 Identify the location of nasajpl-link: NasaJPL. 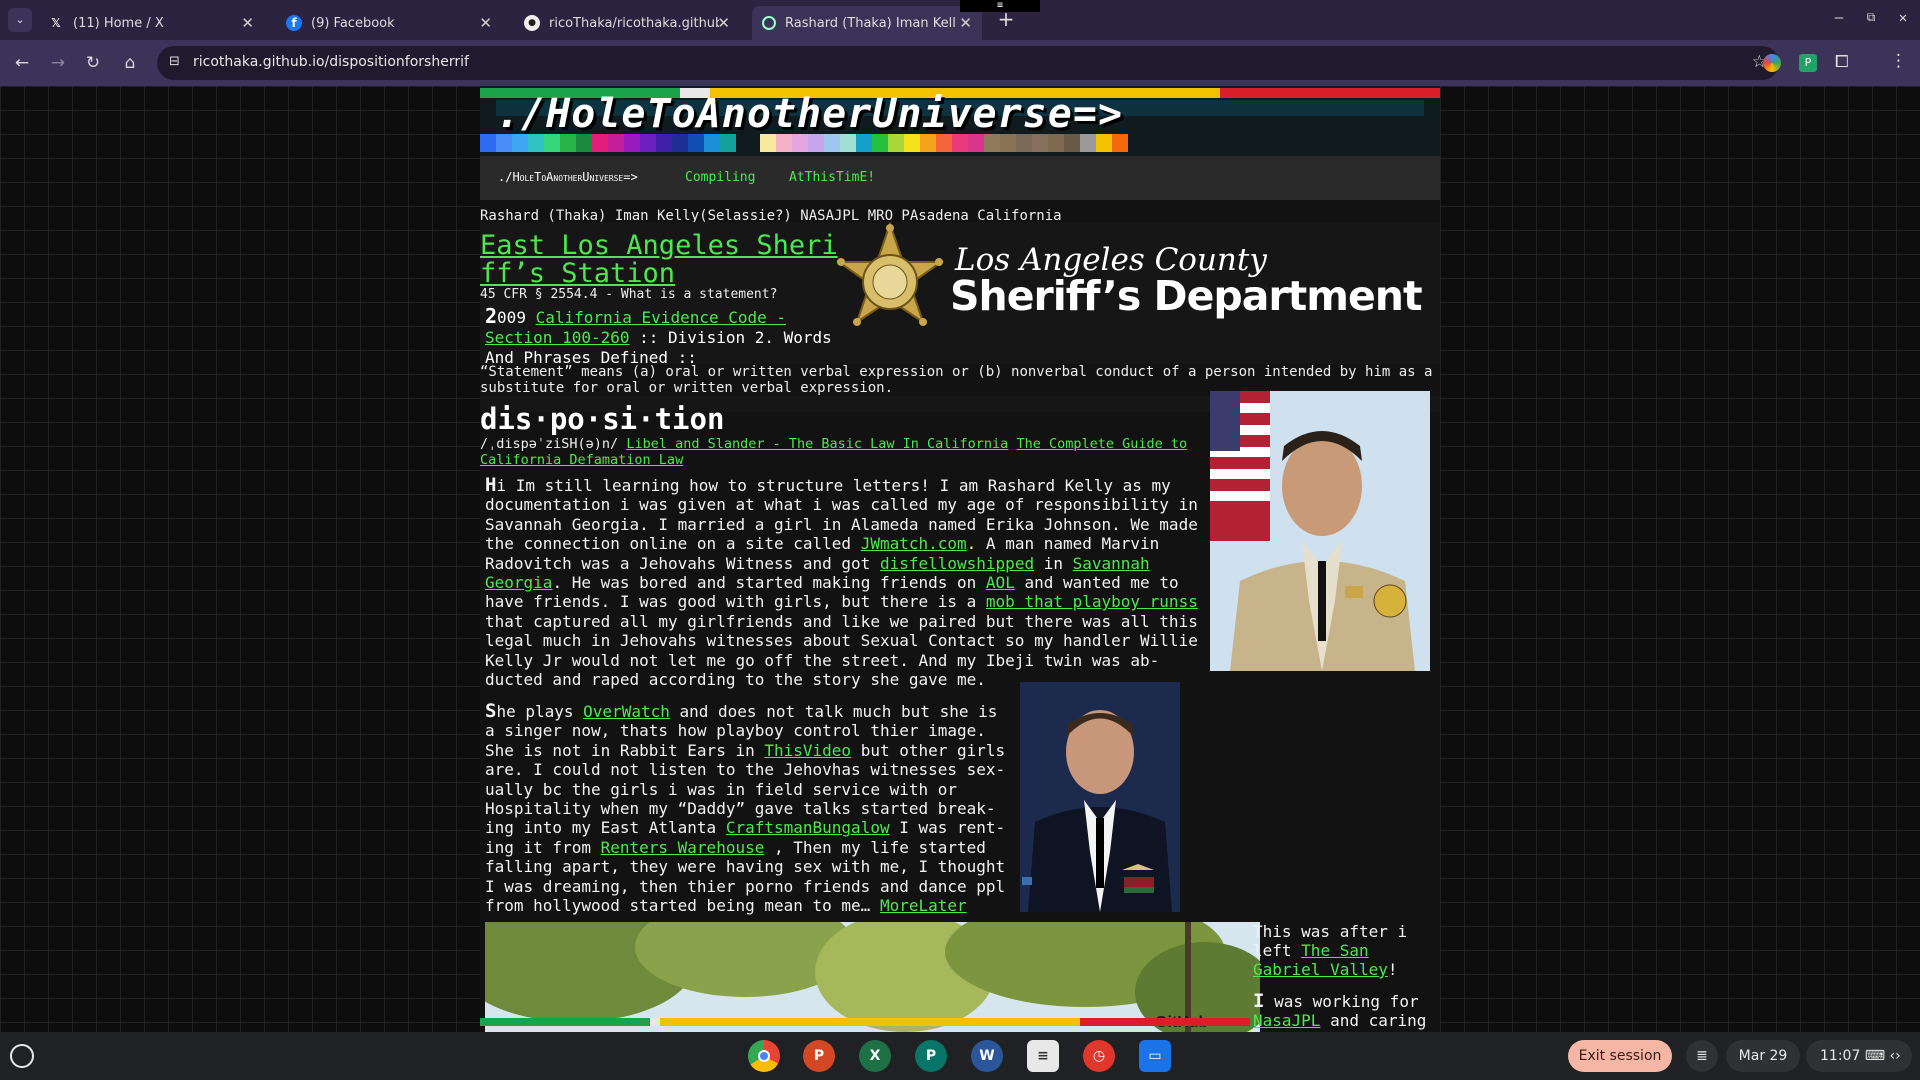
(1286, 1020).